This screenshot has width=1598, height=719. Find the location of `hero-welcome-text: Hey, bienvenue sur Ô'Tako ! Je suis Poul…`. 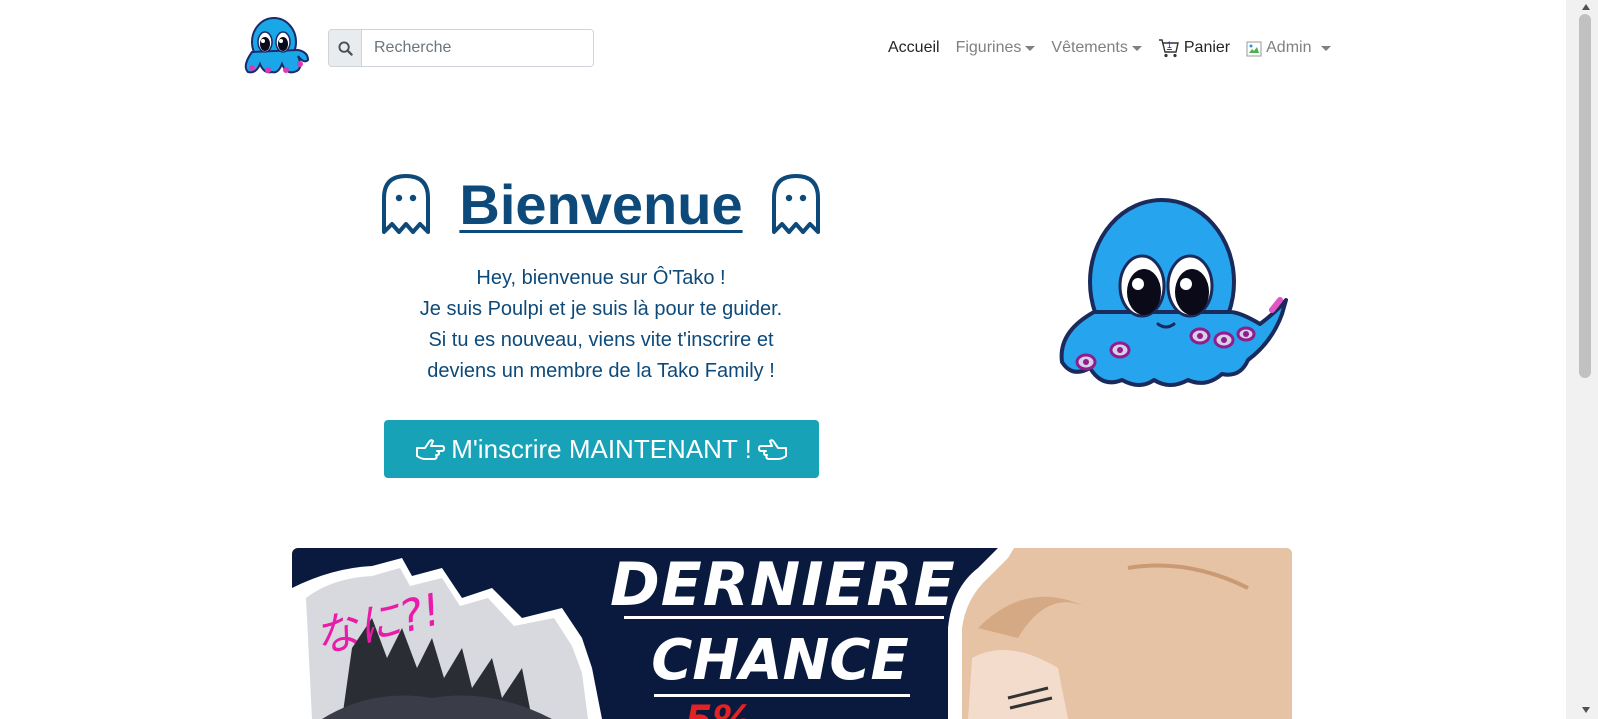

hero-welcome-text: Hey, bienvenue sur Ô'Tako ! Je suis Poul… is located at coordinates (601, 325).